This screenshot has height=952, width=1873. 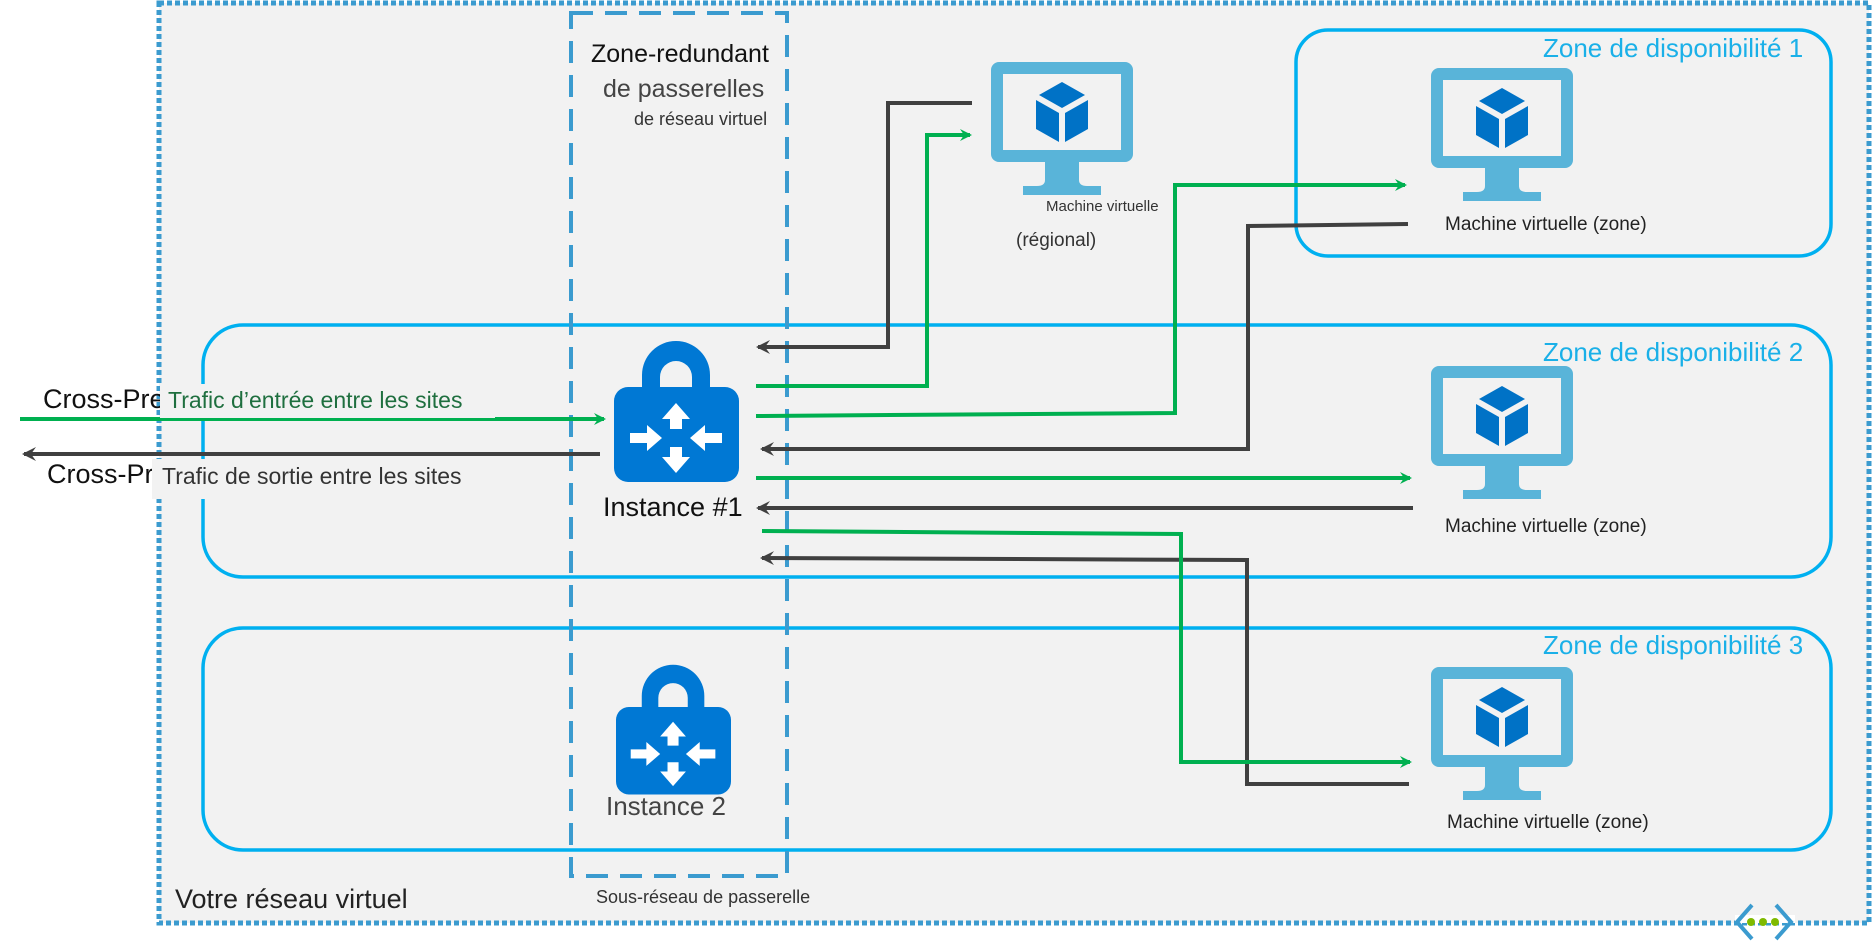 I want to click on zone-3-label: Zone de disponibilité 3, so click(x=1673, y=645).